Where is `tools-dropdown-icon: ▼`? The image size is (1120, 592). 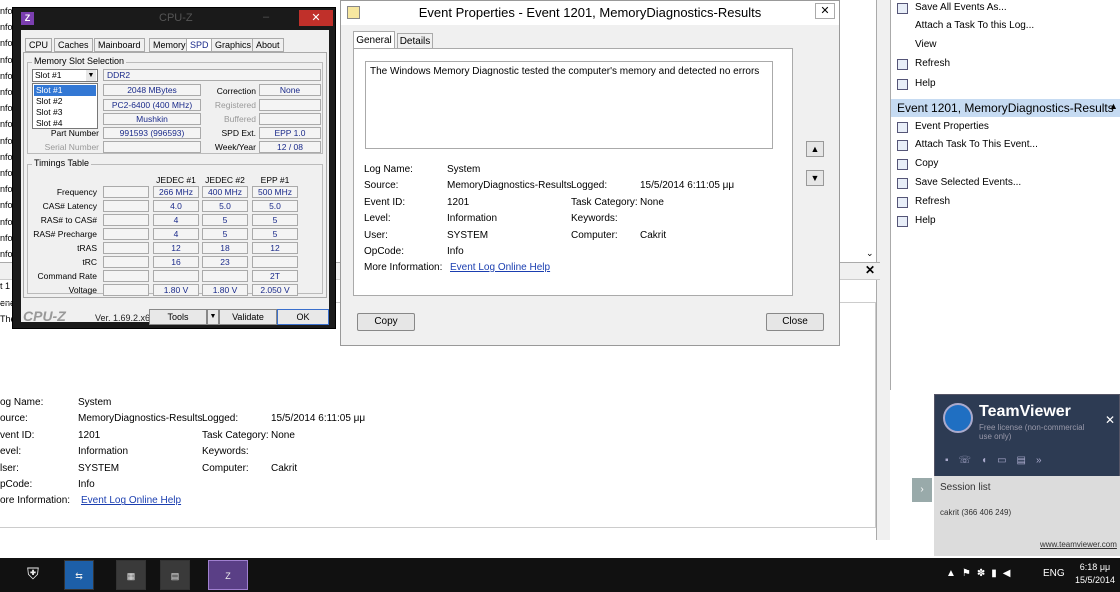 tools-dropdown-icon: ▼ is located at coordinates (213, 317).